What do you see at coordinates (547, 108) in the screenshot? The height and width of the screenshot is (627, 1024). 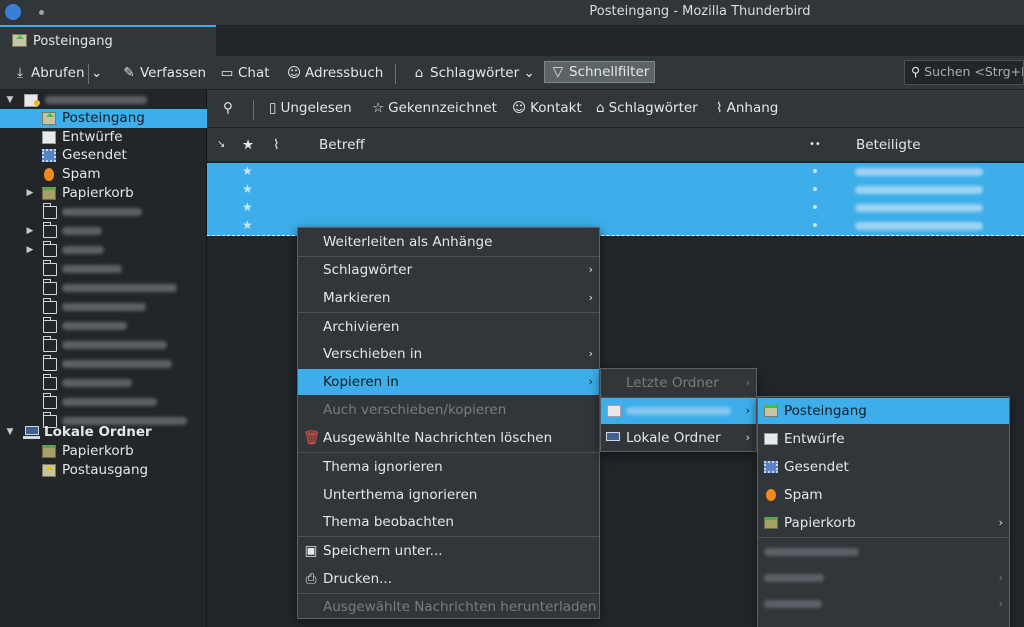 I see `filter-contact-button: ☺ Kontakt` at bounding box center [547, 108].